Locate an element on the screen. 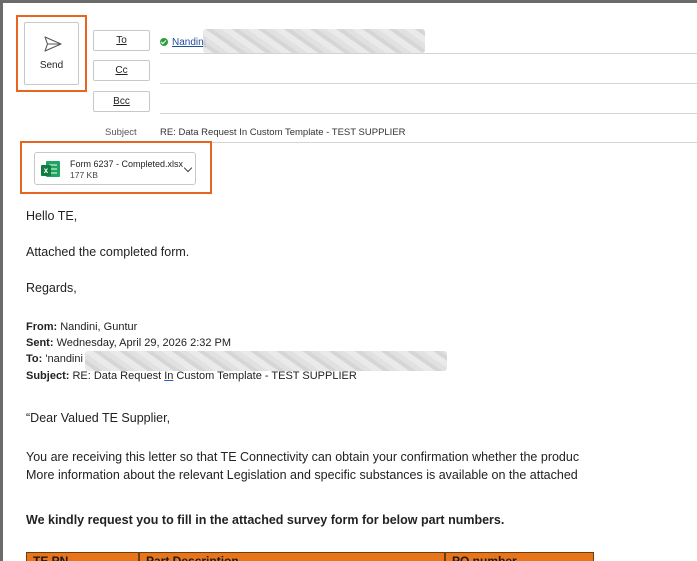 The width and height of the screenshot is (697, 561). table-header-cell: Part Description is located at coordinates (292, 556).